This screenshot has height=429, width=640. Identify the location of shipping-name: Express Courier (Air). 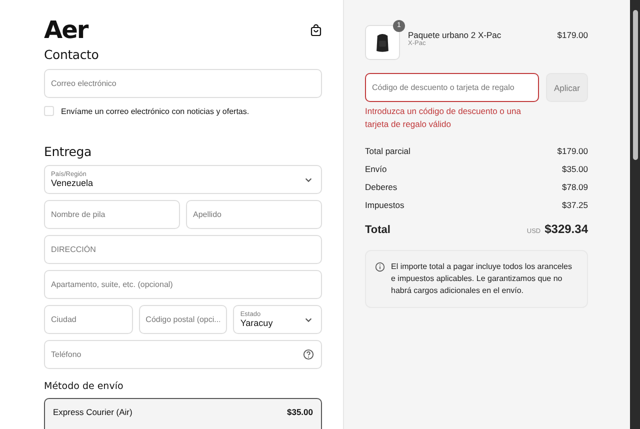
(92, 412).